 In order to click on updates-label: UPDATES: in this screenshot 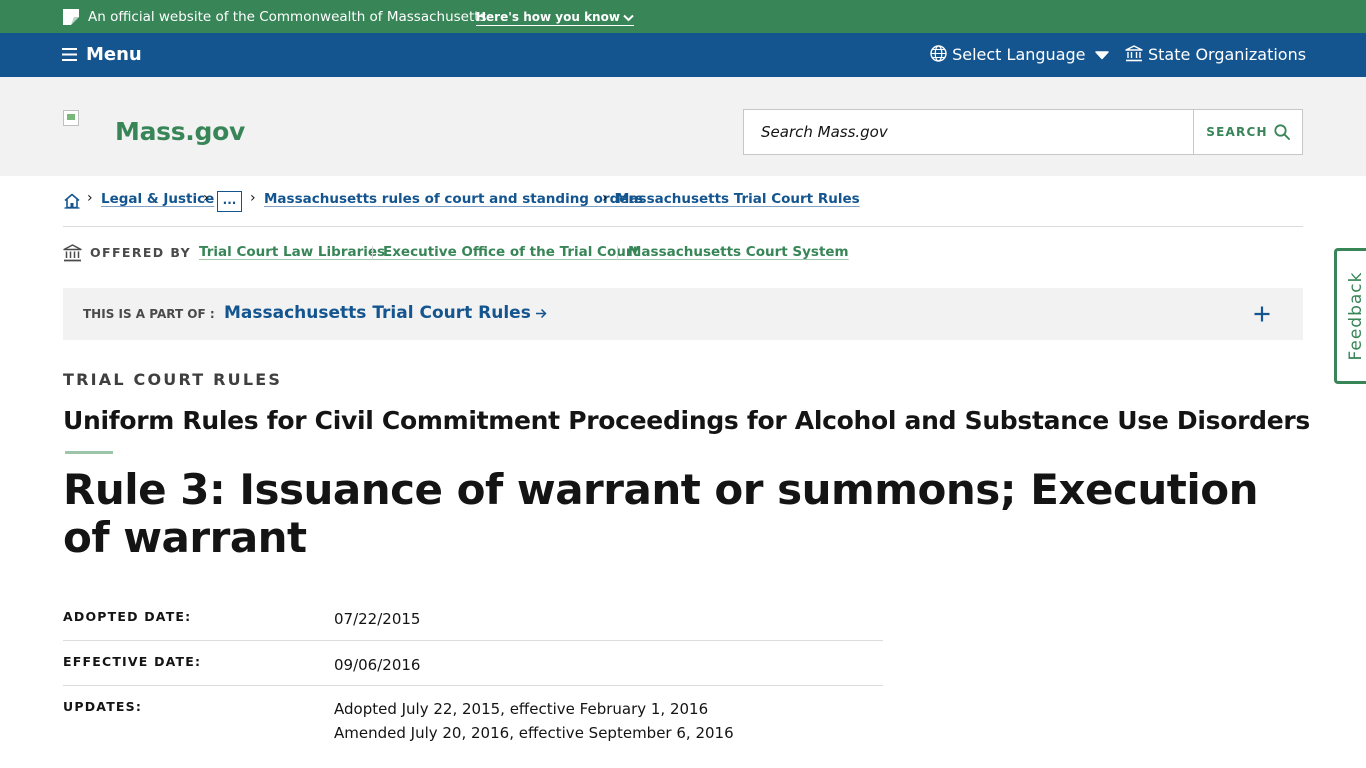, I will do `click(103, 706)`.